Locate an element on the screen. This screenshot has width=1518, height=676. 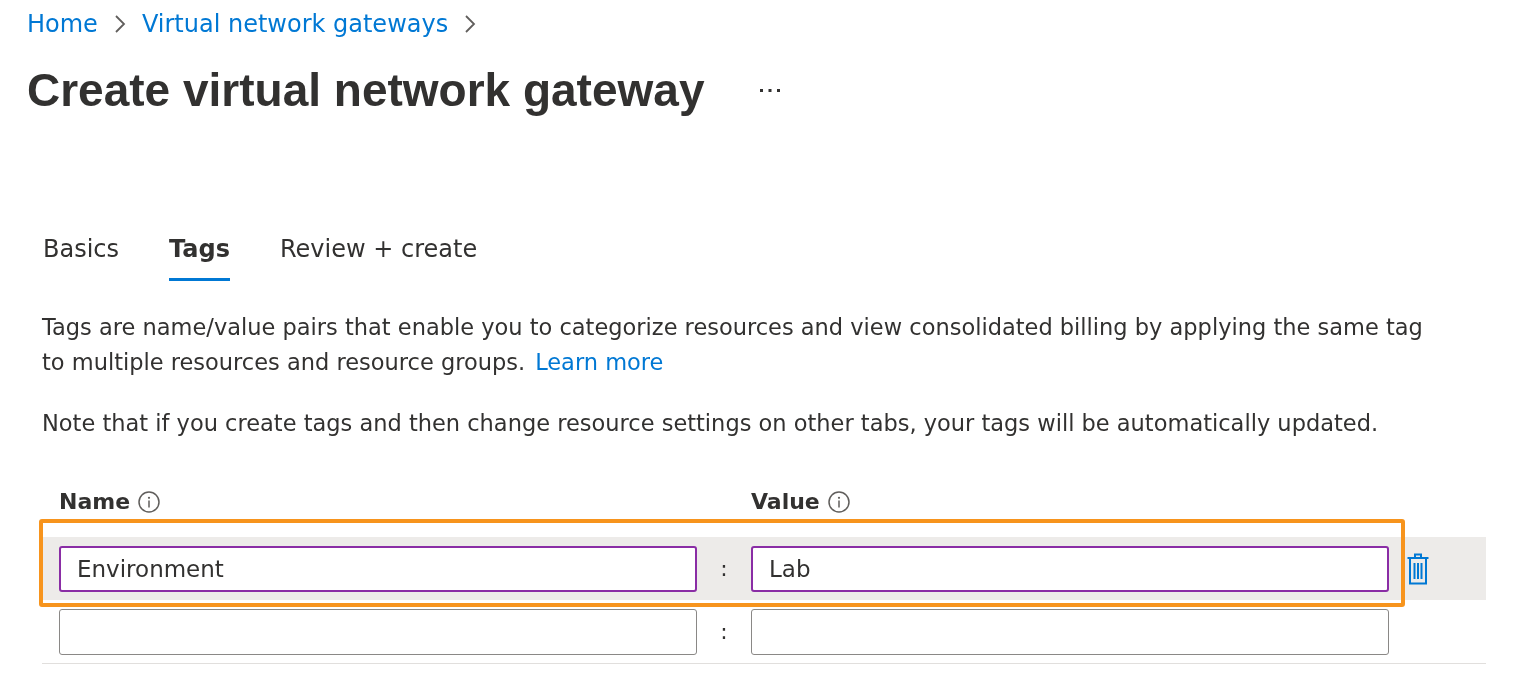
tag-name-input: Environment is located at coordinates (378, 569).